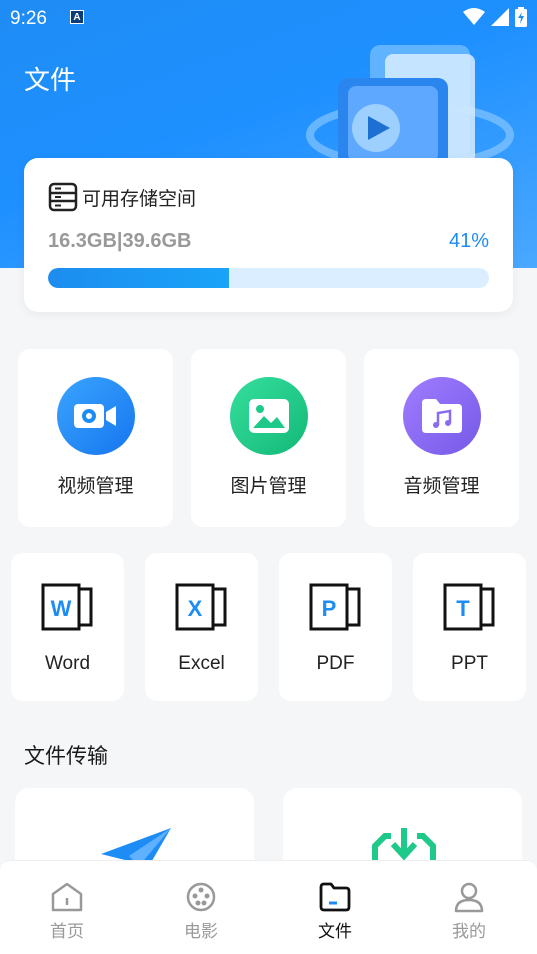  I want to click on excel-button: X Excel, so click(201, 627).